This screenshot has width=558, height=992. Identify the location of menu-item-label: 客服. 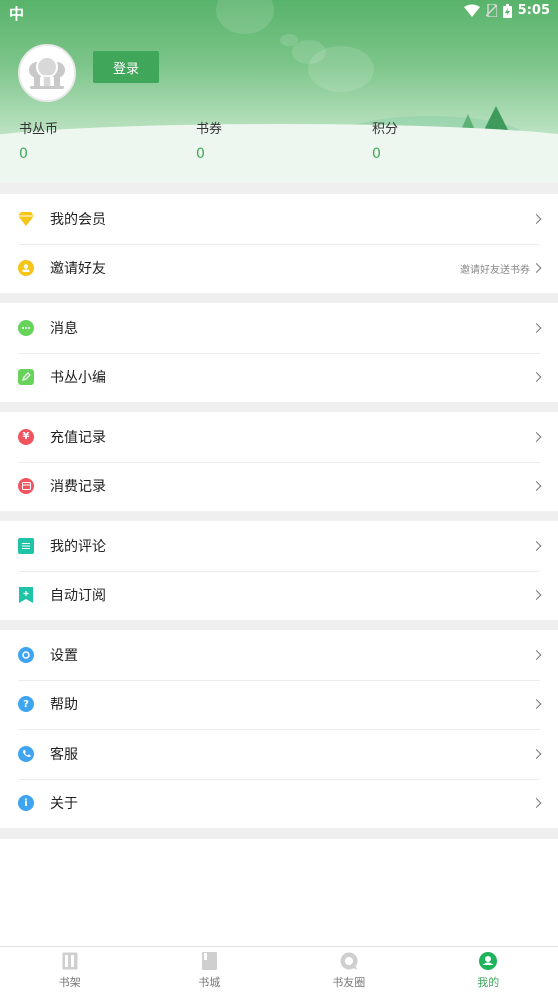
(64, 754).